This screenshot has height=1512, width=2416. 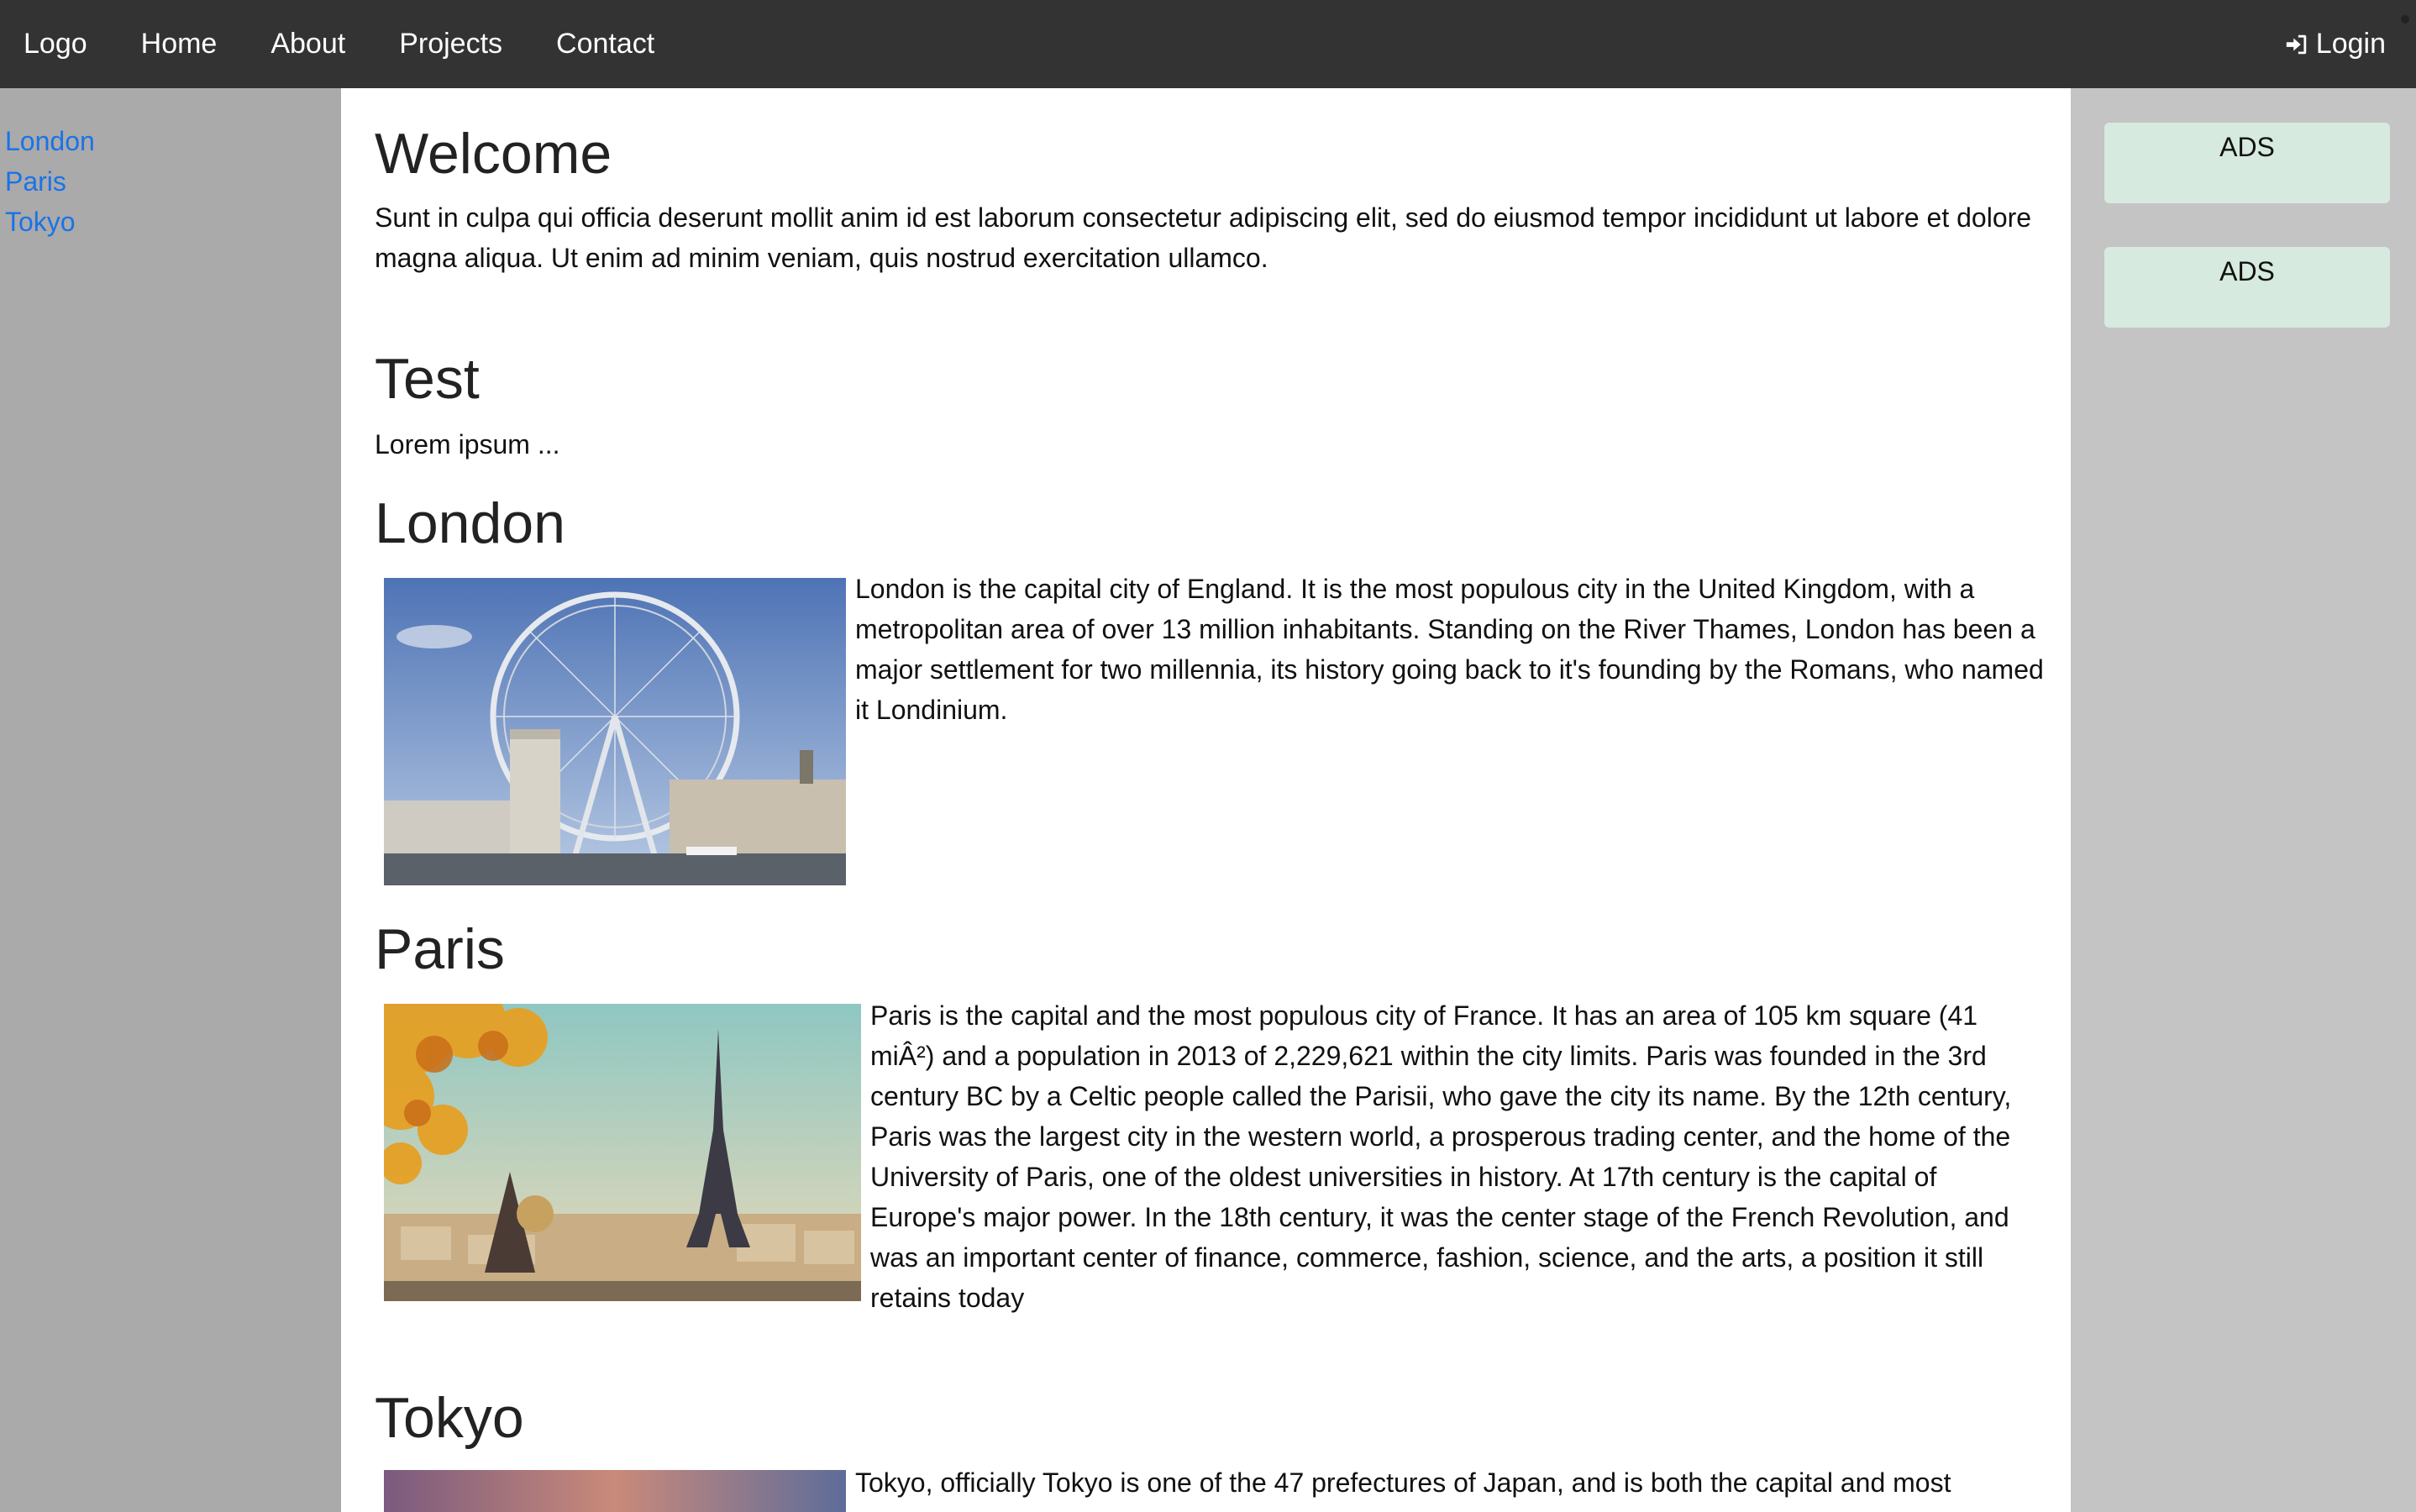 I want to click on ad-box-2: ADS, so click(x=2247, y=287).